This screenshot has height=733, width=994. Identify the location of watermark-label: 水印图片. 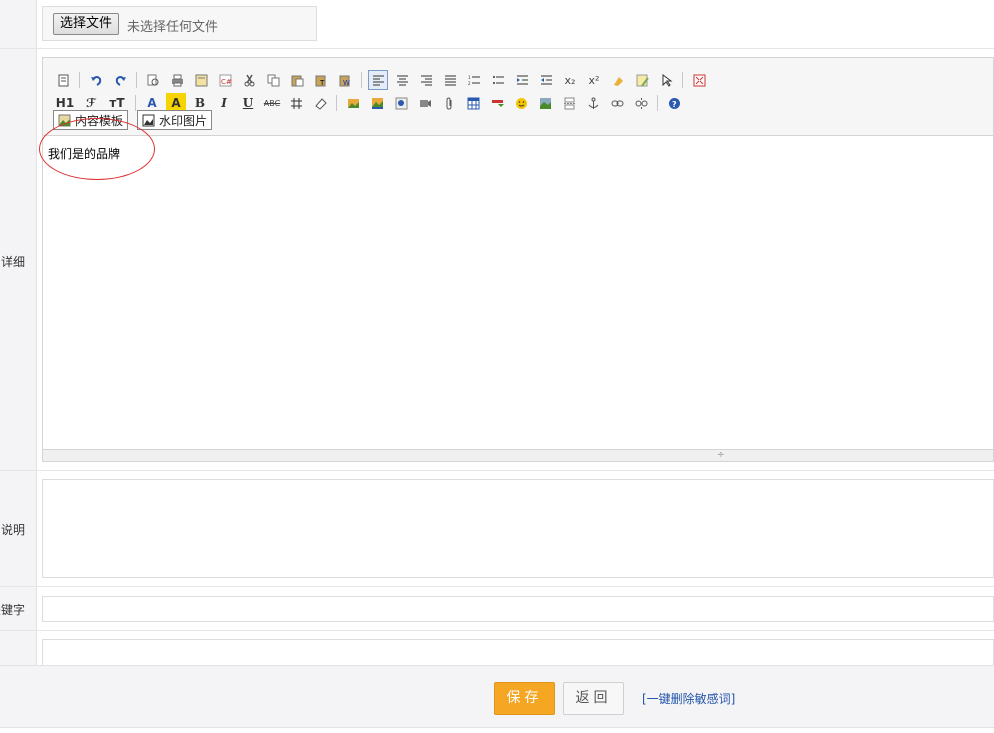
(183, 120).